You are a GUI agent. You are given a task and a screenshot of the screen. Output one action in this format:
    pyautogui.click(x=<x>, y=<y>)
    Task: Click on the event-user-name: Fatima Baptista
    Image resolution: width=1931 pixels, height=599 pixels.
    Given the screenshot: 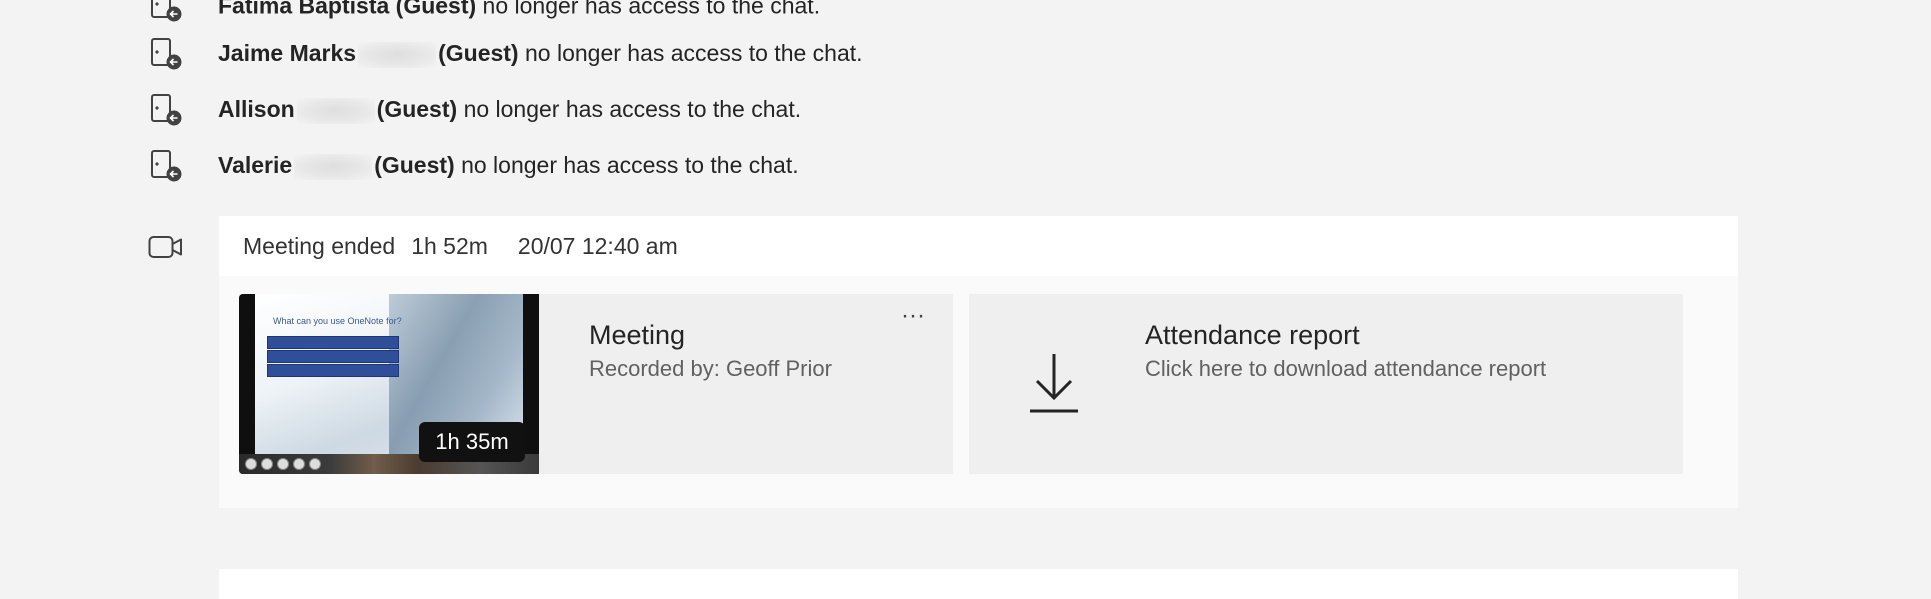 What is the action you would take?
    pyautogui.click(x=304, y=9)
    